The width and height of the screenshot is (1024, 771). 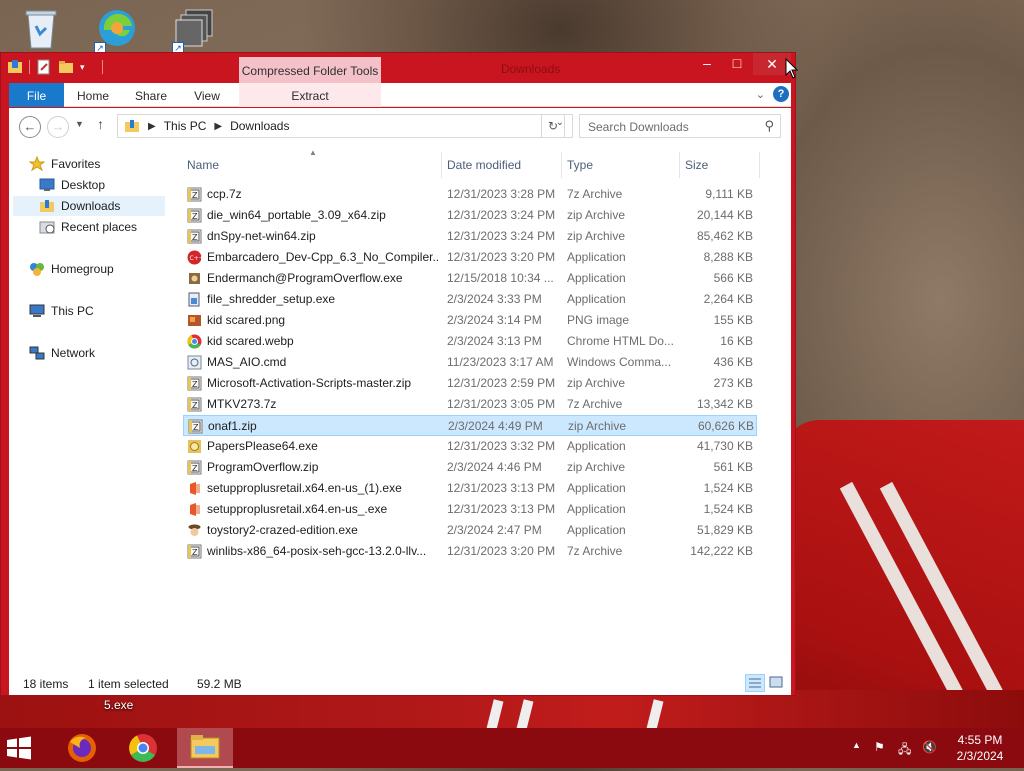 What do you see at coordinates (596, 299) in the screenshot?
I see `file-type: Application` at bounding box center [596, 299].